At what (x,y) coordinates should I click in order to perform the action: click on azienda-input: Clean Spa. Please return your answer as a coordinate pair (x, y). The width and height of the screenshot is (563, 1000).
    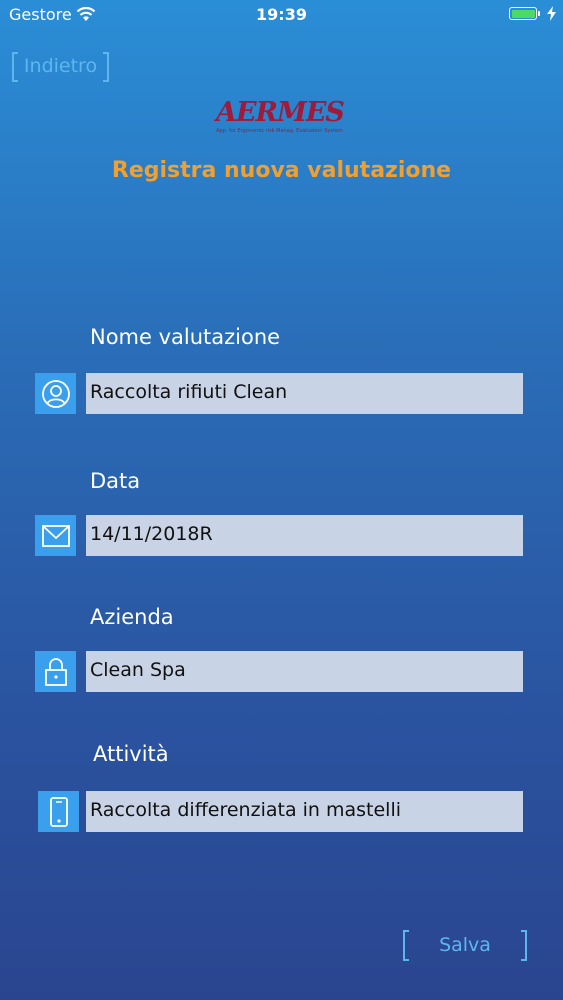
    Looking at the image, I should click on (304, 671).